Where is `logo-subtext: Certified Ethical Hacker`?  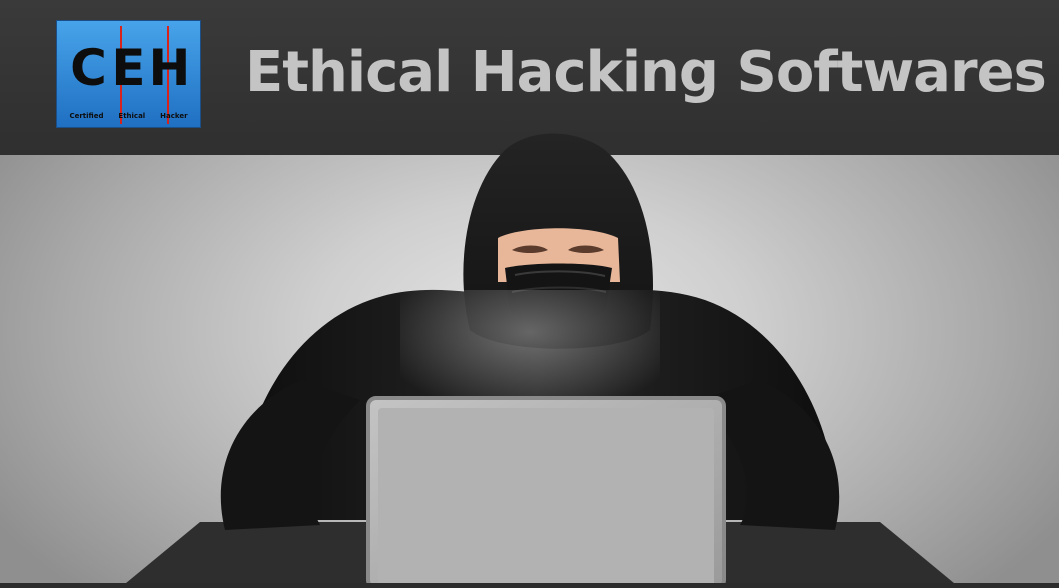
logo-subtext: Certified Ethical Hacker is located at coordinates (128, 116).